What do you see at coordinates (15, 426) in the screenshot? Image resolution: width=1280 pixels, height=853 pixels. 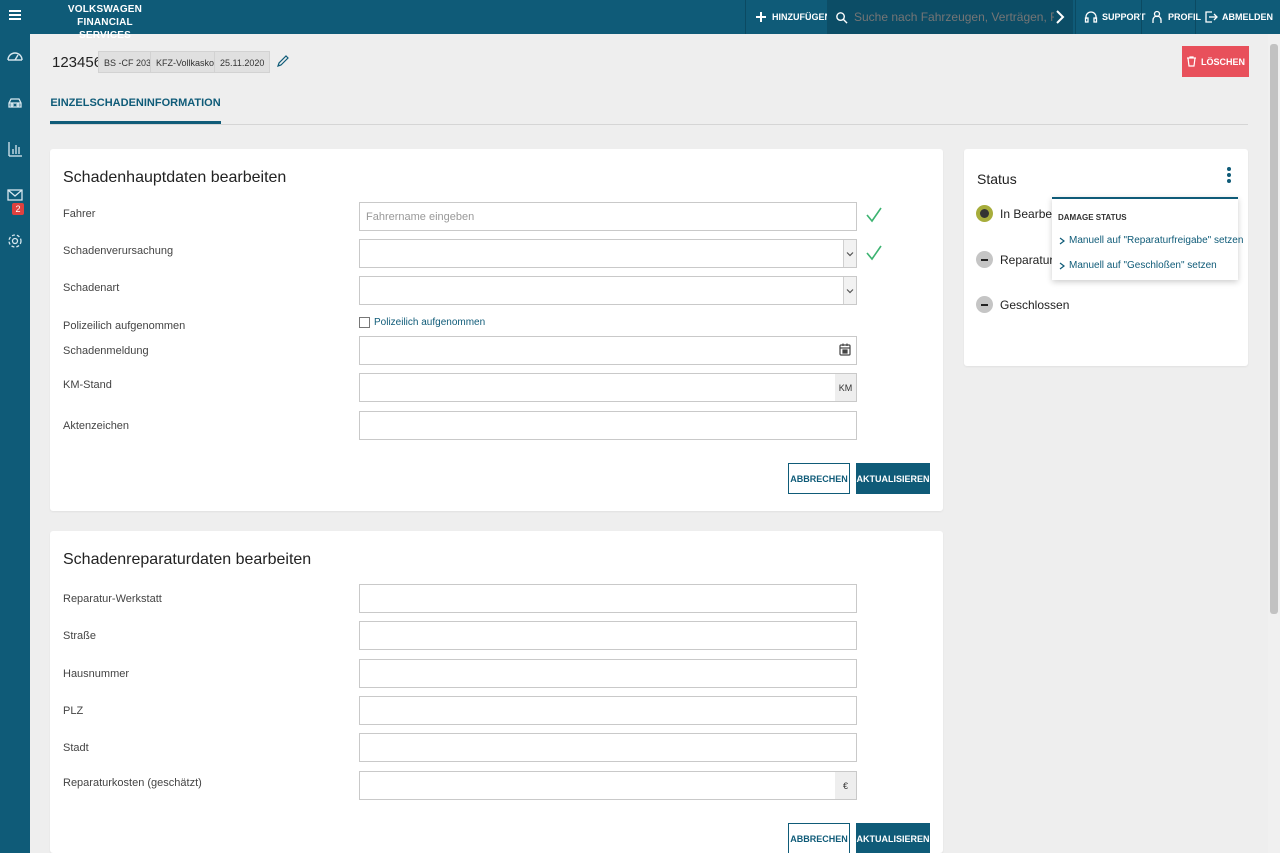 I see `sidebar: 2` at bounding box center [15, 426].